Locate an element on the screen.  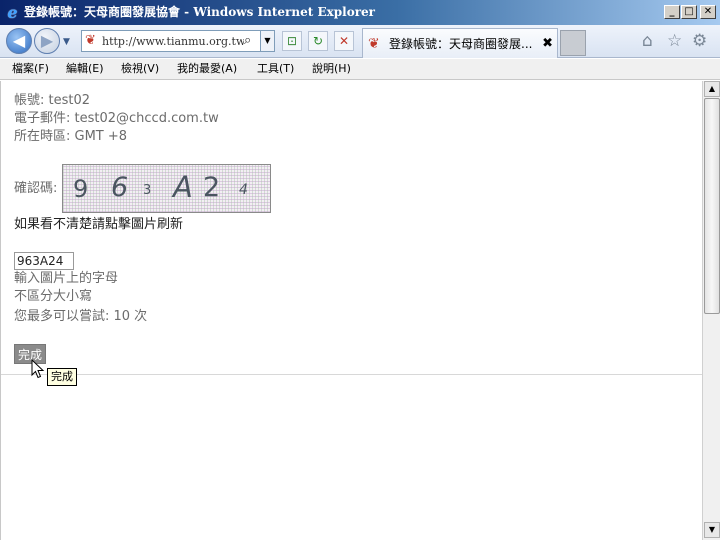
captcha-char: 4 is located at coordinates (243, 190).